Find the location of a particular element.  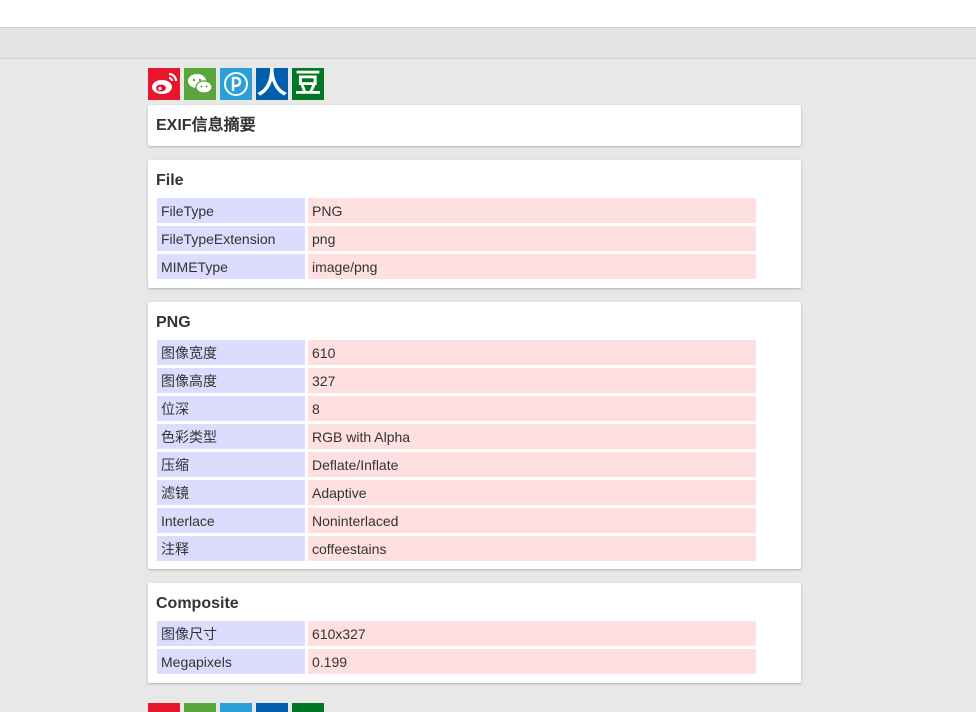

table-row: FileType PNG is located at coordinates (456, 210).